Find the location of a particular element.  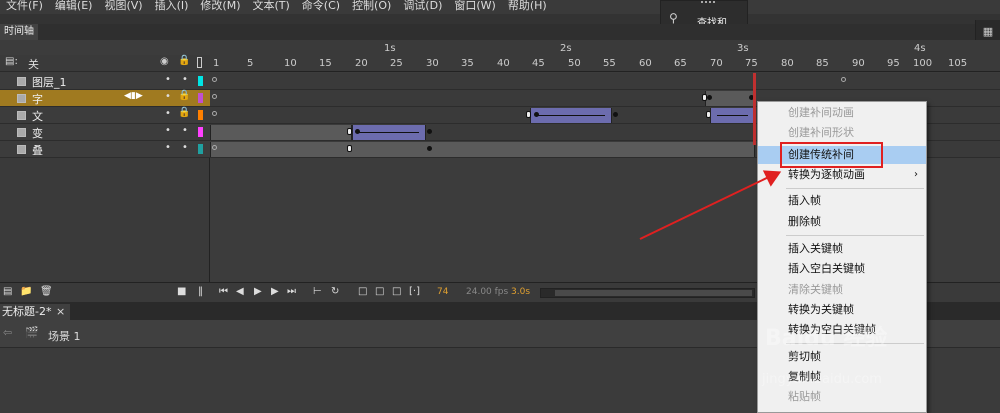

menu-commands: 命令(C) is located at coordinates (321, 7).